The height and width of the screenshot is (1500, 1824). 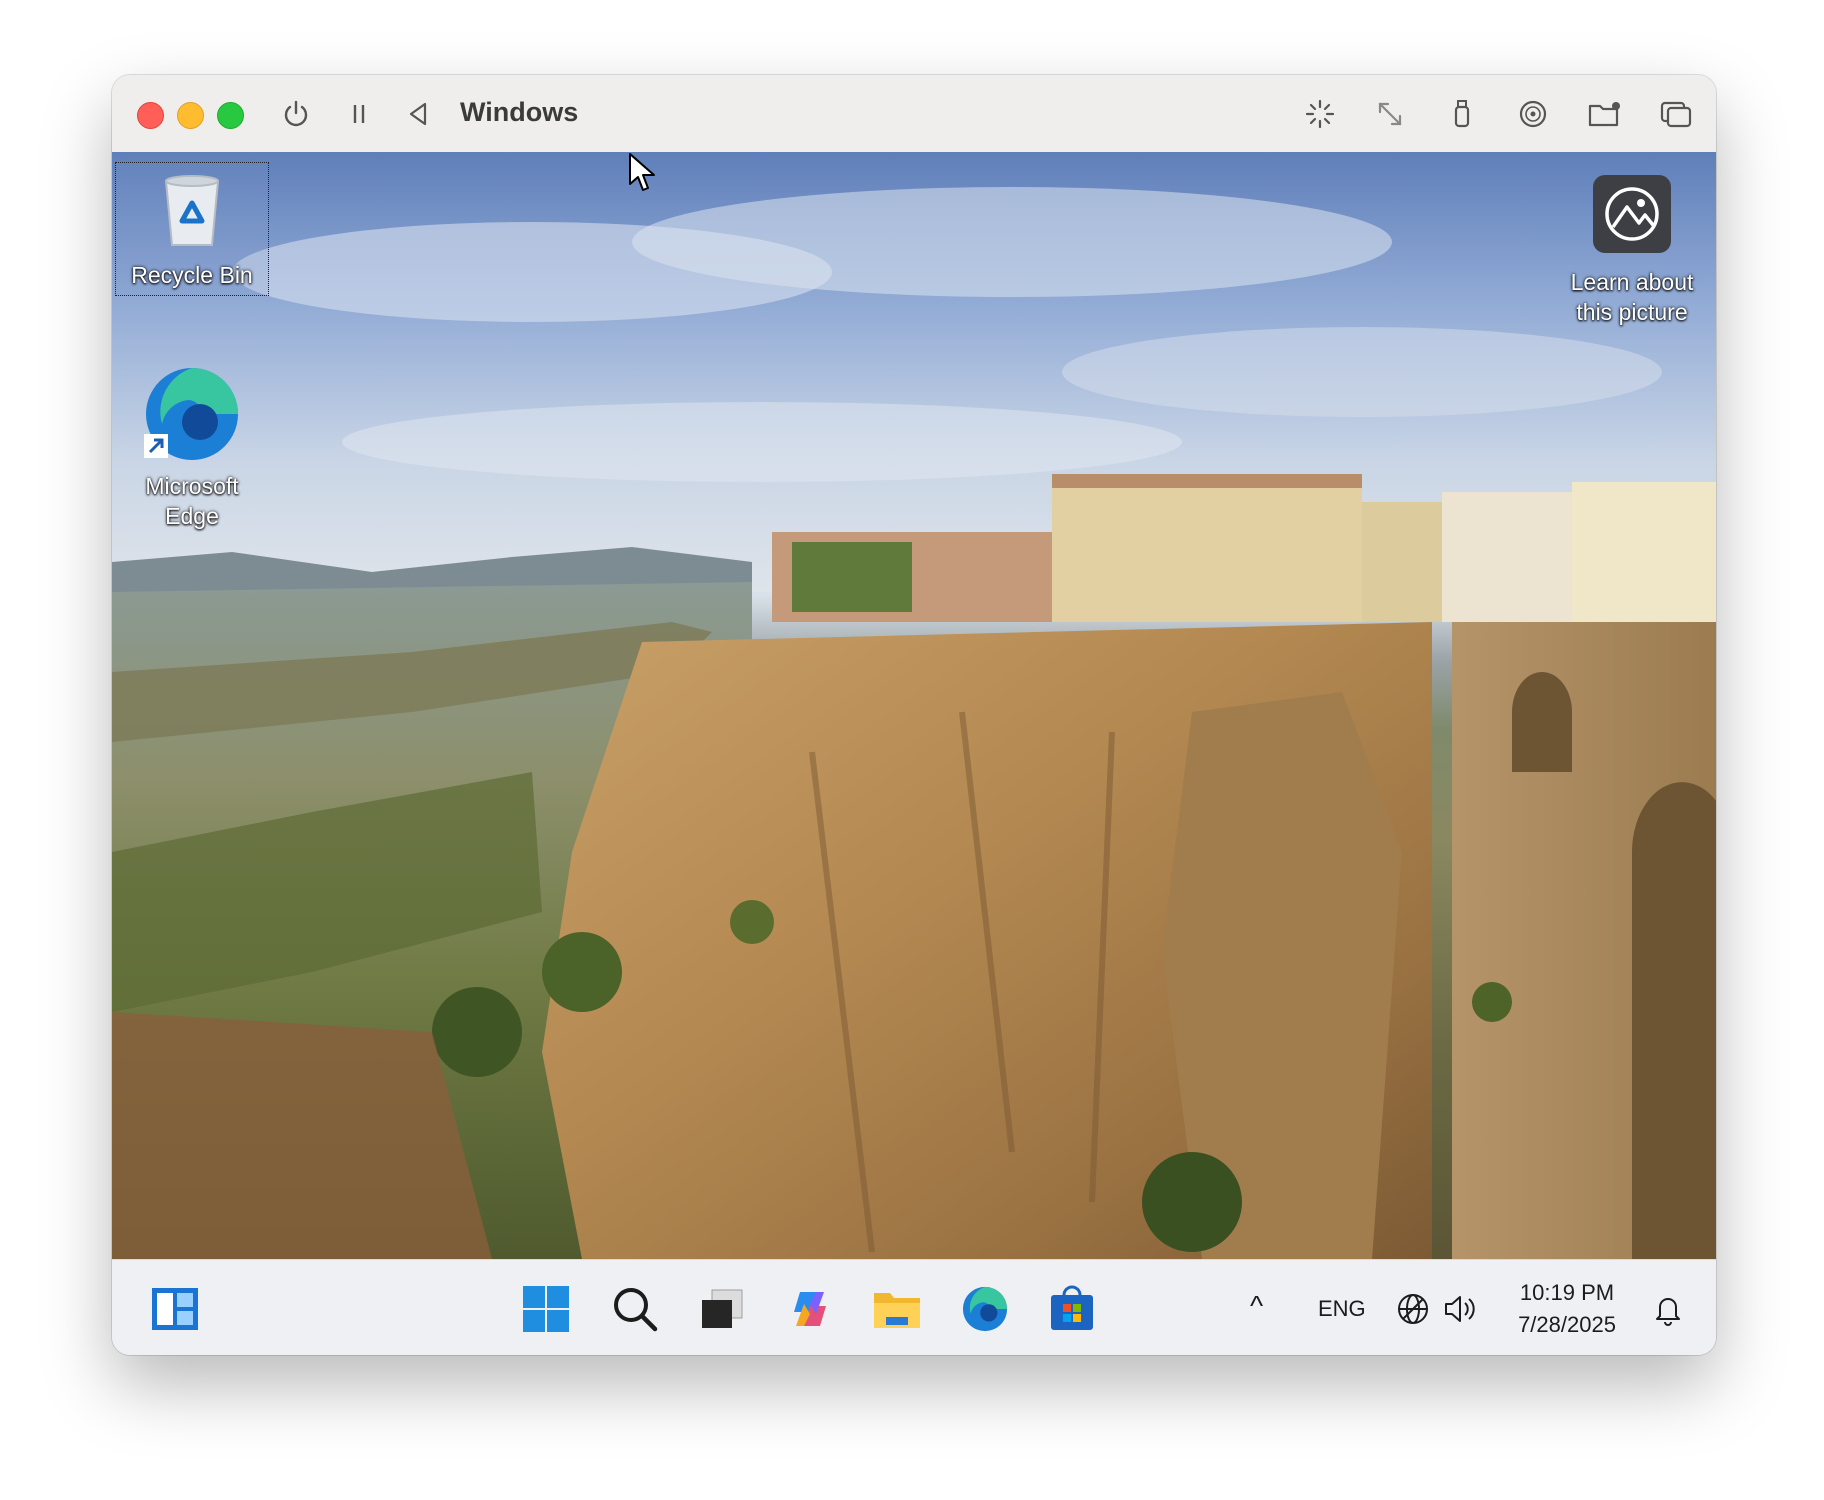 What do you see at coordinates (175, 1309) in the screenshot?
I see `widgets-icon` at bounding box center [175, 1309].